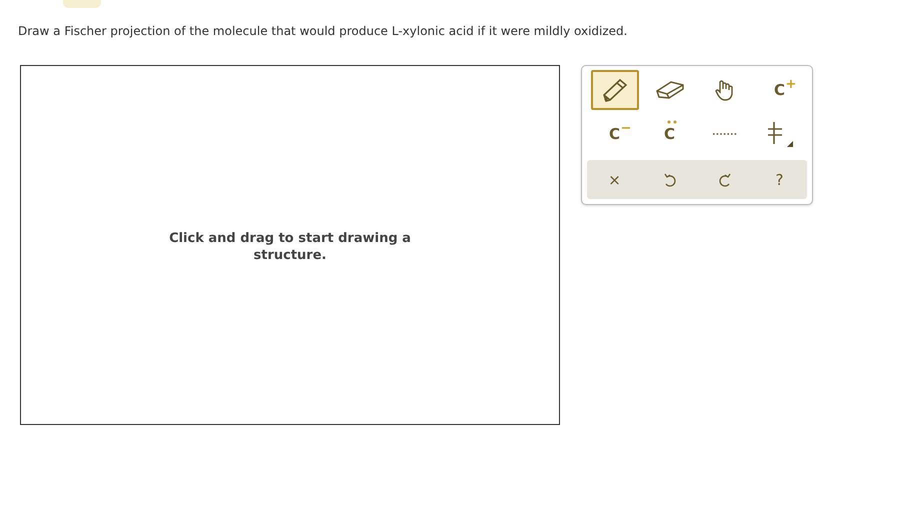 This screenshot has height=531, width=913. Describe the element at coordinates (725, 180) in the screenshot. I see `redo-icon` at that location.